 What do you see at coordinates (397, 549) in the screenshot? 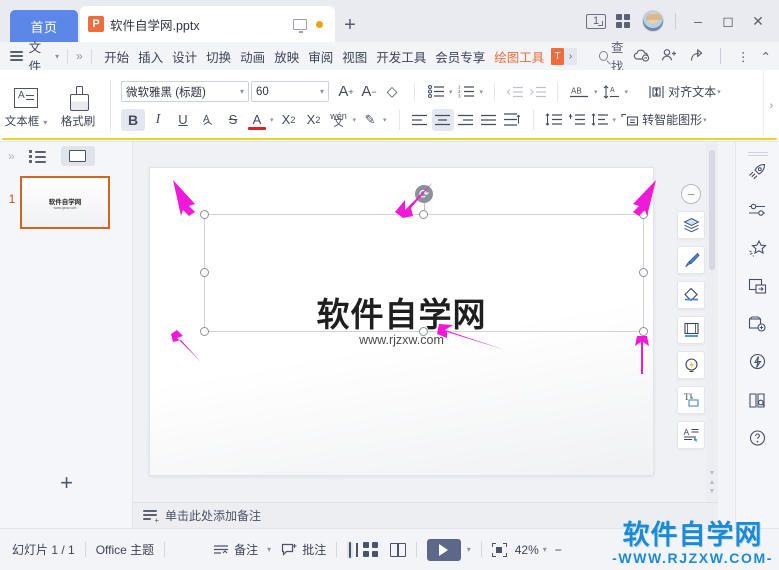
I see `reading-view-button` at bounding box center [397, 549].